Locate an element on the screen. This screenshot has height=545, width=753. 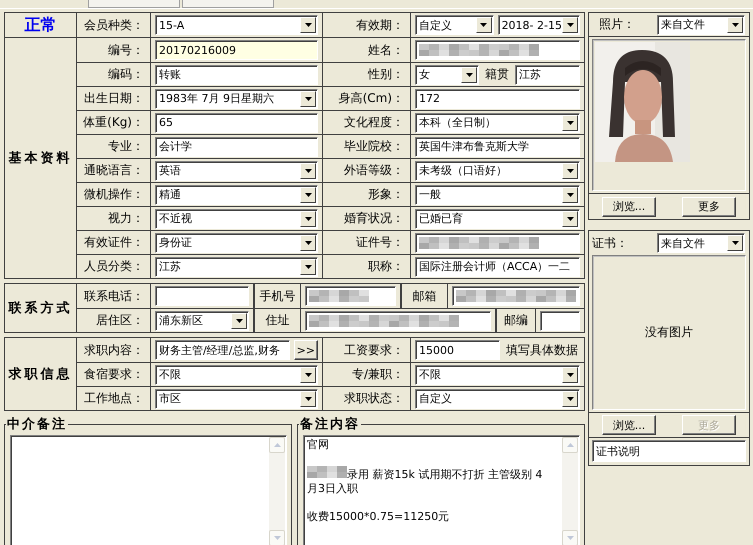
field-label: 人员分类： is located at coordinates (114, 266).